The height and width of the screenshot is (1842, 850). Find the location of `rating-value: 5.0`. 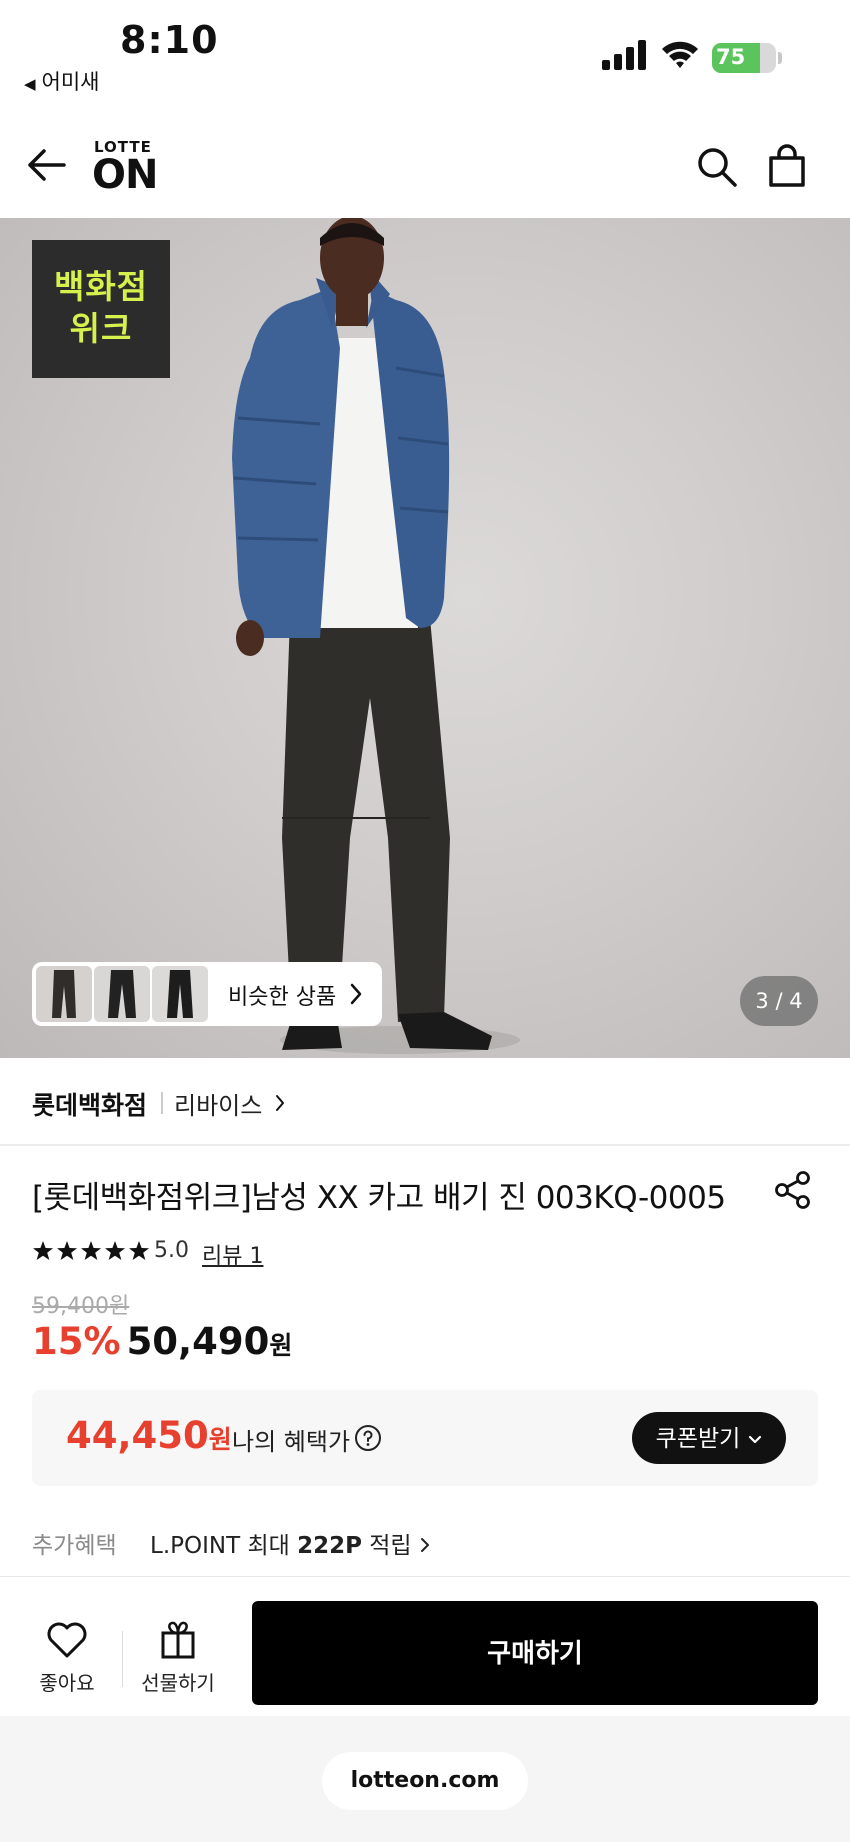

rating-value: 5.0 is located at coordinates (171, 1250).